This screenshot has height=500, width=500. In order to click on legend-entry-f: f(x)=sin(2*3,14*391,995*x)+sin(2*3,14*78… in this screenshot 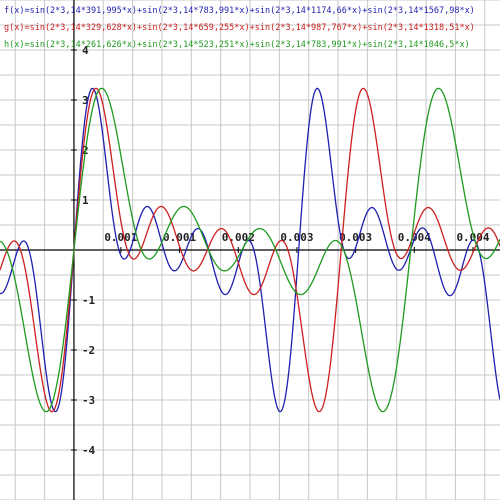, I will do `click(239, 11)`.